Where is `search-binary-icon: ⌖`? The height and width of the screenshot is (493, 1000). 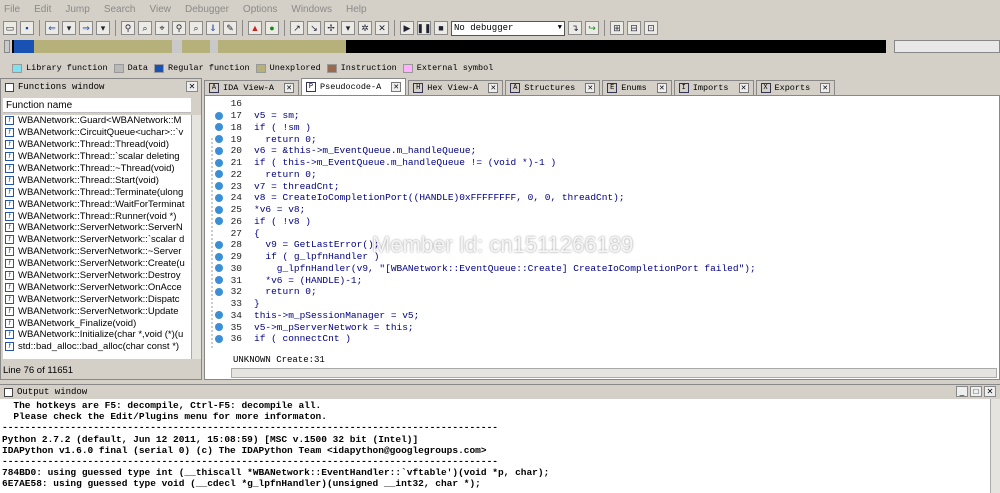 search-binary-icon: ⌖ is located at coordinates (162, 28).